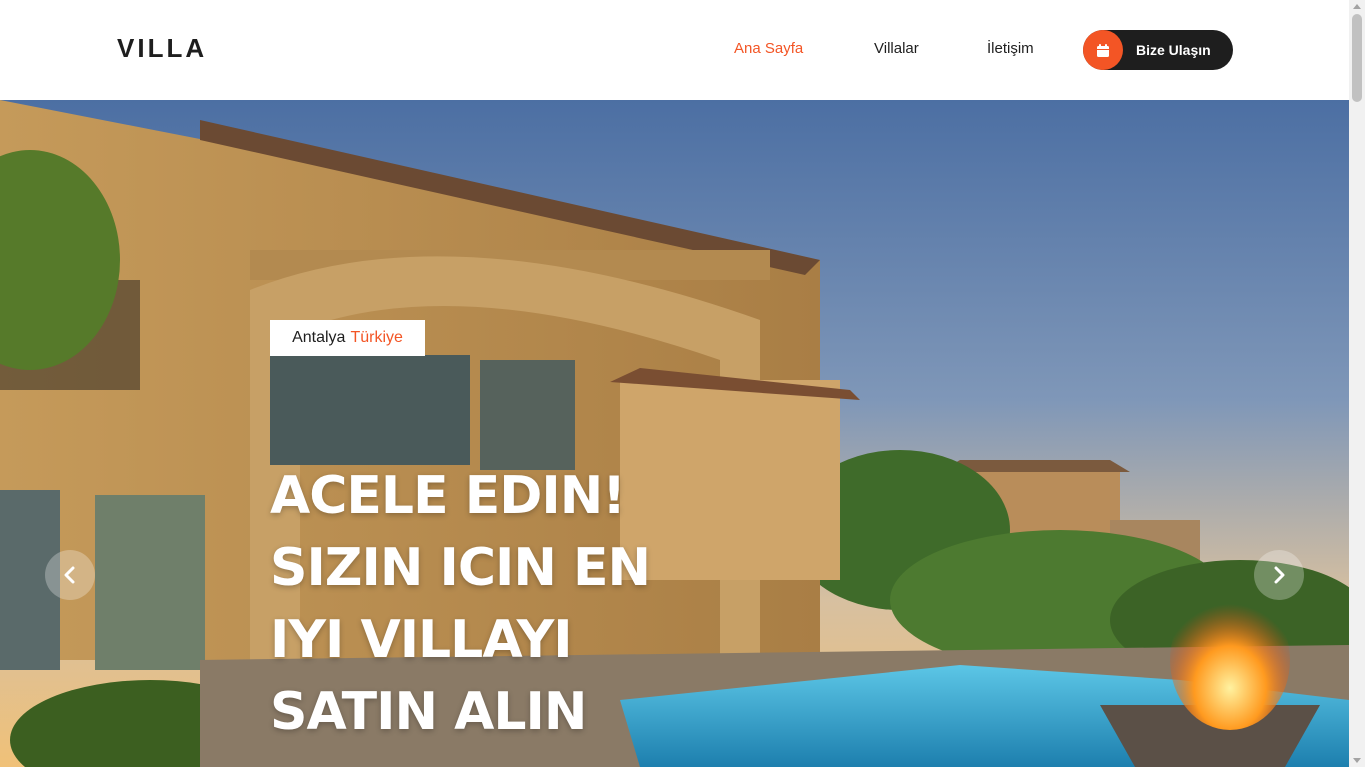  What do you see at coordinates (1103, 50) in the screenshot?
I see `calendar-icon` at bounding box center [1103, 50].